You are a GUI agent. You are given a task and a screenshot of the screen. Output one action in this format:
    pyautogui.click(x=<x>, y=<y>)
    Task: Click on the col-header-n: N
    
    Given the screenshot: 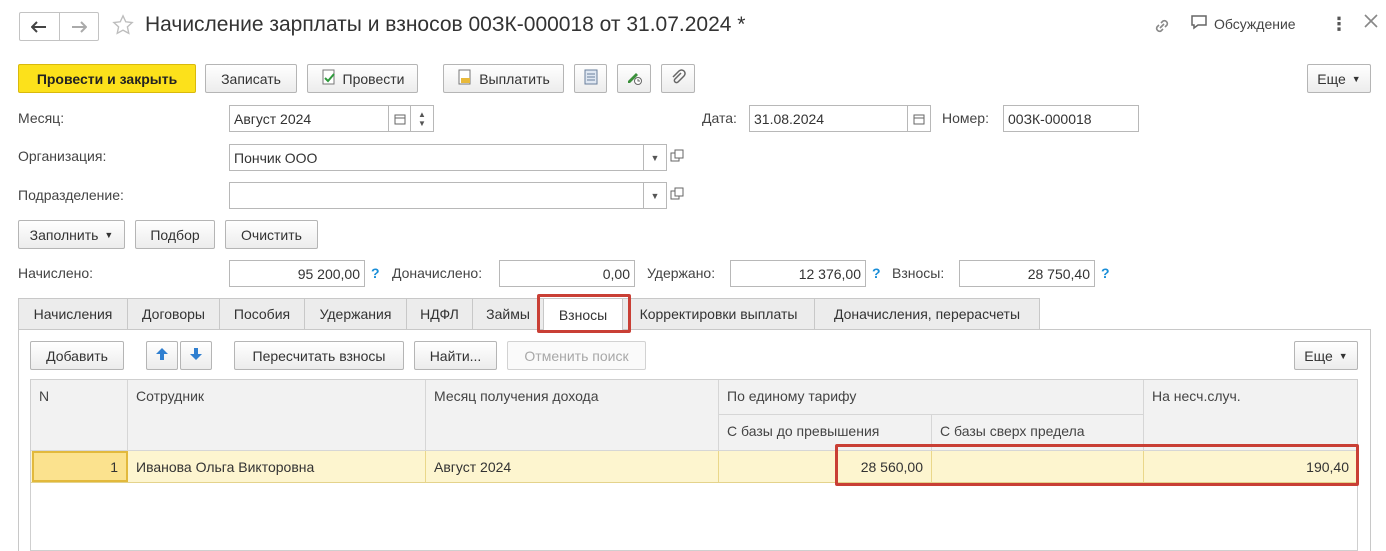 What is the action you would take?
    pyautogui.click(x=79, y=415)
    